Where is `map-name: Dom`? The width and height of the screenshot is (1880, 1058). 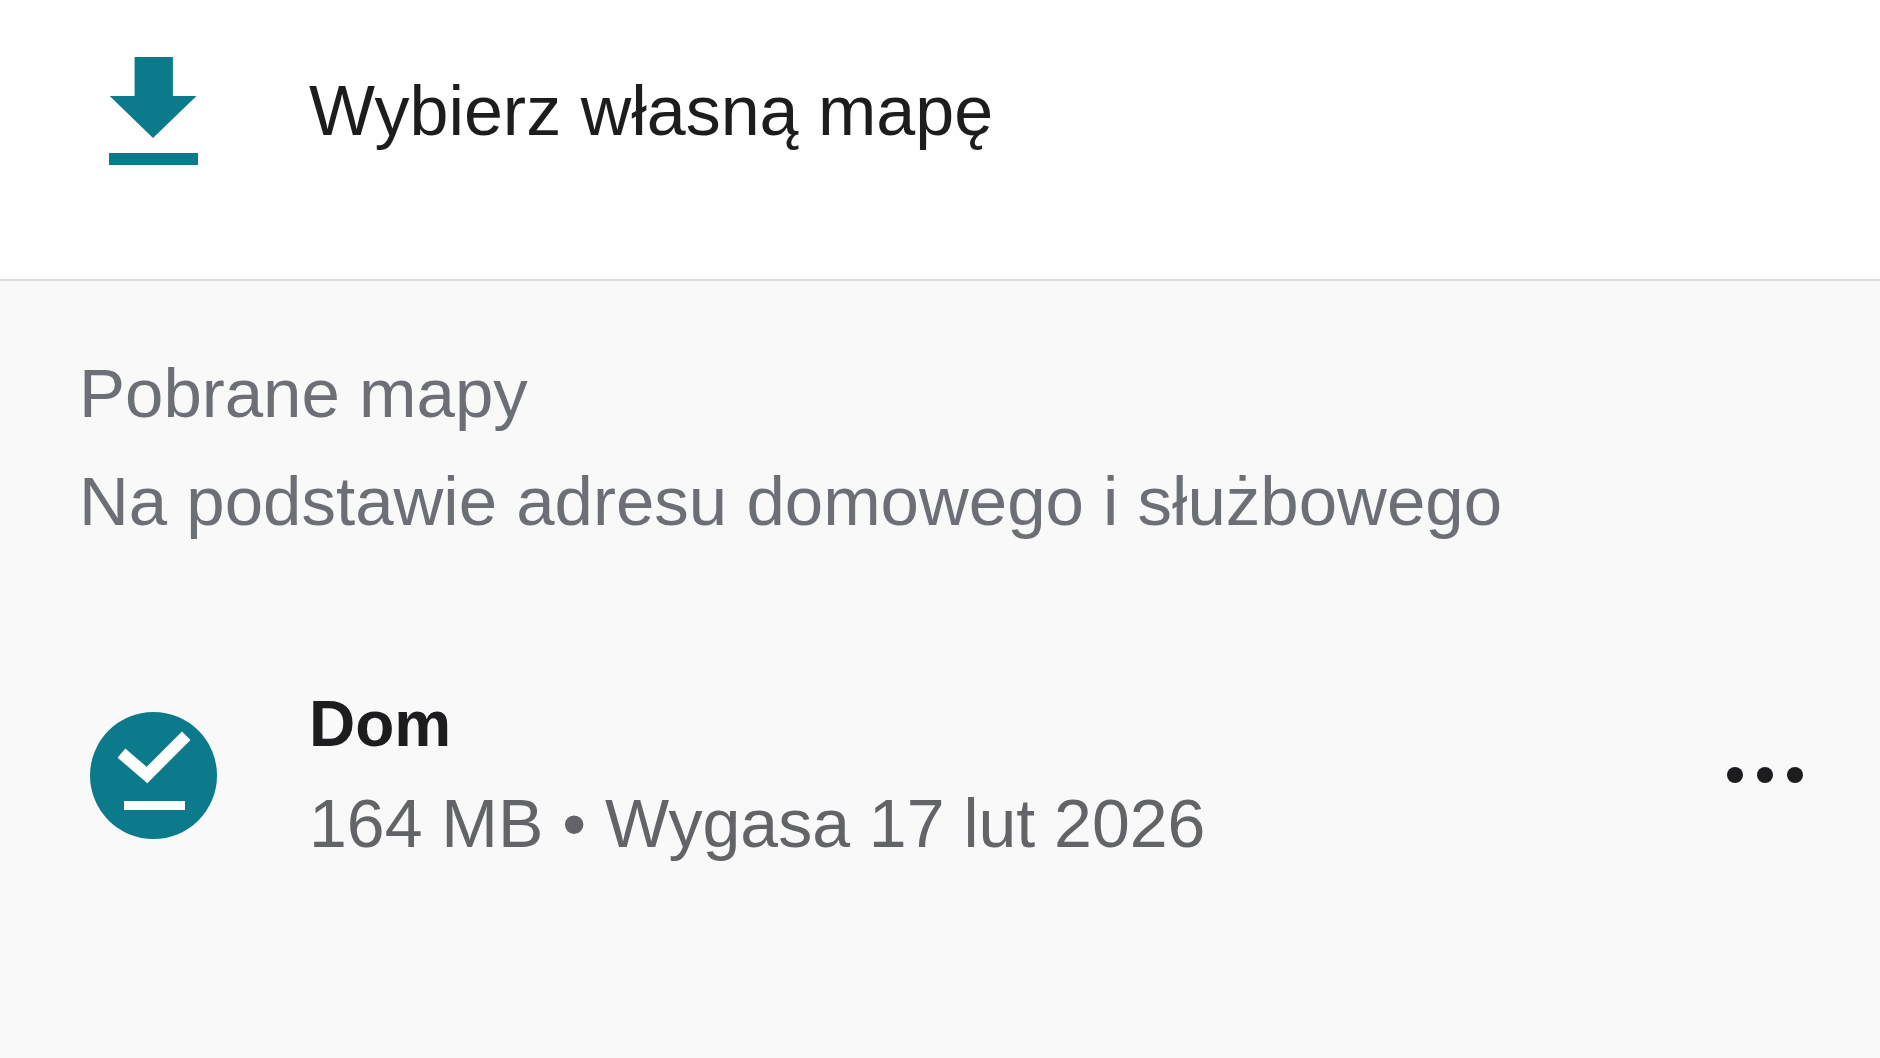 map-name: Dom is located at coordinates (381, 724).